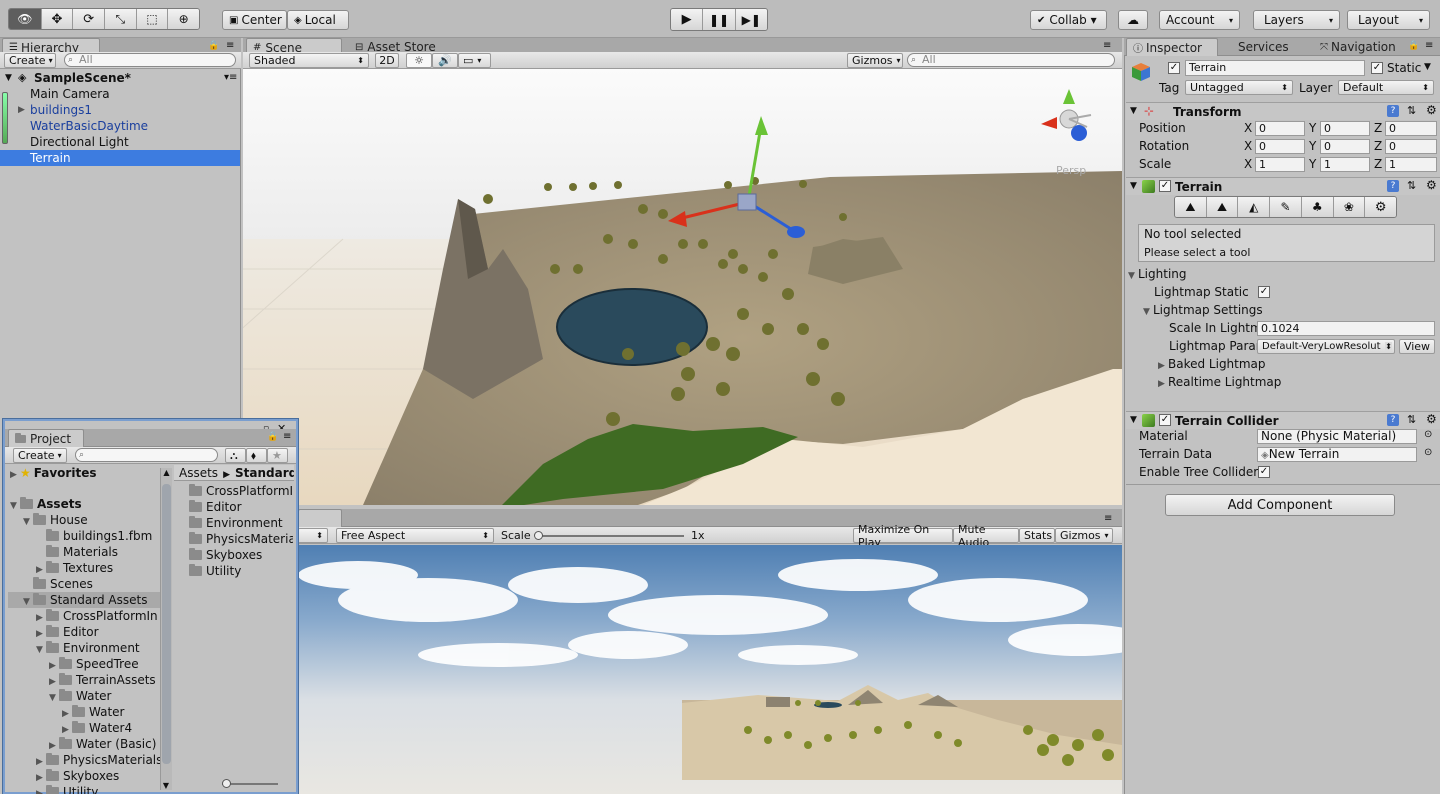 The image size is (1440, 794). Describe the element at coordinates (1345, 164) in the screenshot. I see `transform-y-field: 1` at that location.